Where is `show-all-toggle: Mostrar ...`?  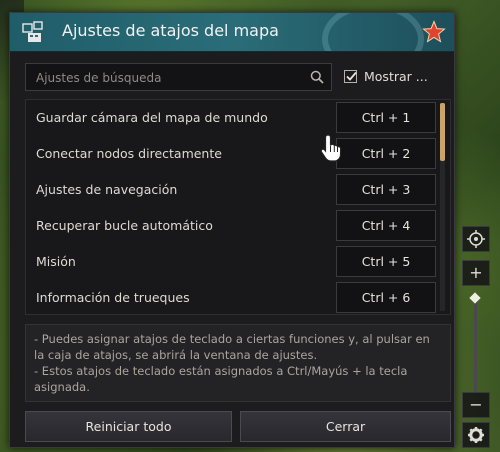
show-all-toggle: Mostrar ... is located at coordinates (399, 78).